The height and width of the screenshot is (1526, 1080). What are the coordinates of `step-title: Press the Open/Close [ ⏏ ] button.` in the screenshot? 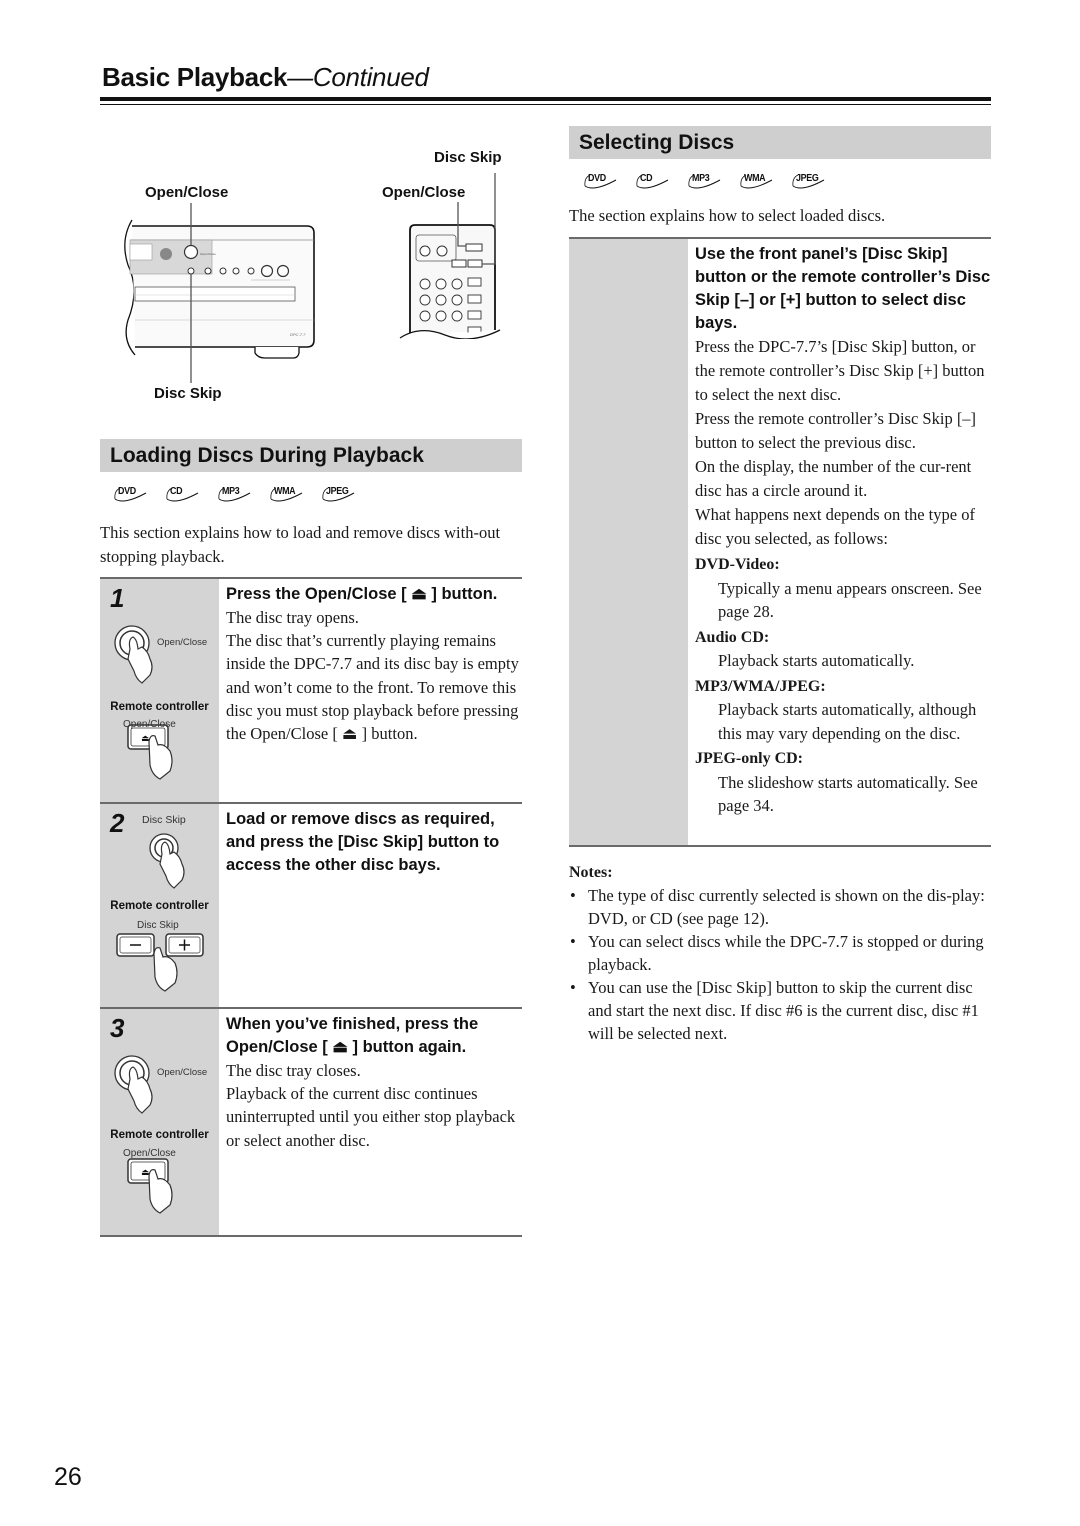 It's located at (362, 594).